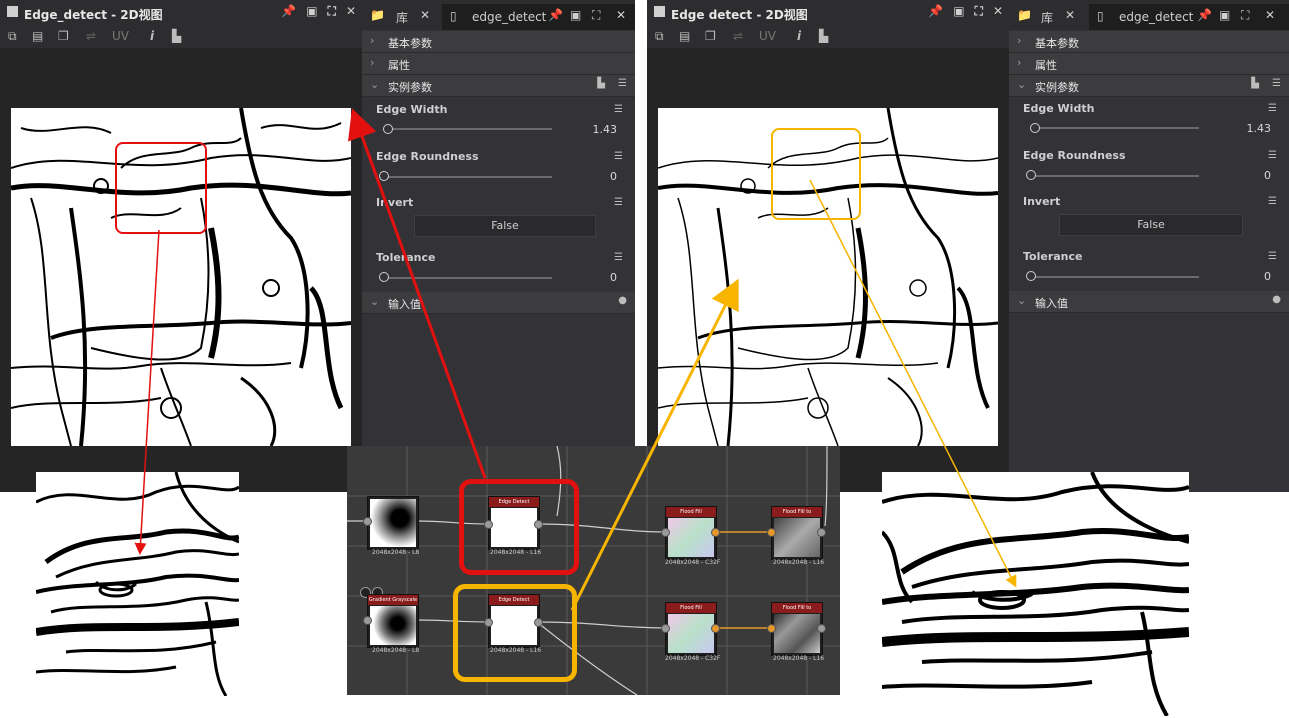 Image resolution: width=1289 pixels, height=718 pixels. Describe the element at coordinates (693, 658) in the screenshot. I see `node-size-label: 2048x2048 - C32F` at that location.